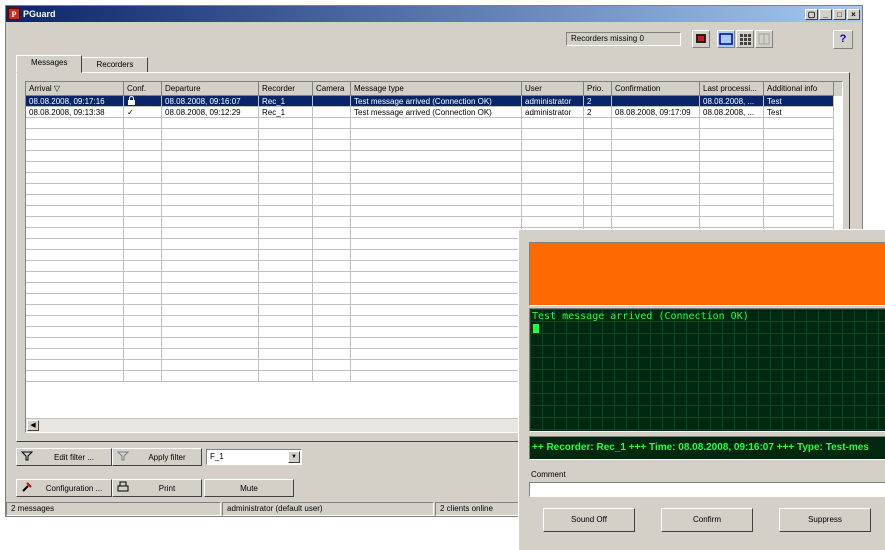 The image size is (885, 550). Describe the element at coordinates (157, 457) in the screenshot. I see `apply-filter-button: Apply filter` at that location.